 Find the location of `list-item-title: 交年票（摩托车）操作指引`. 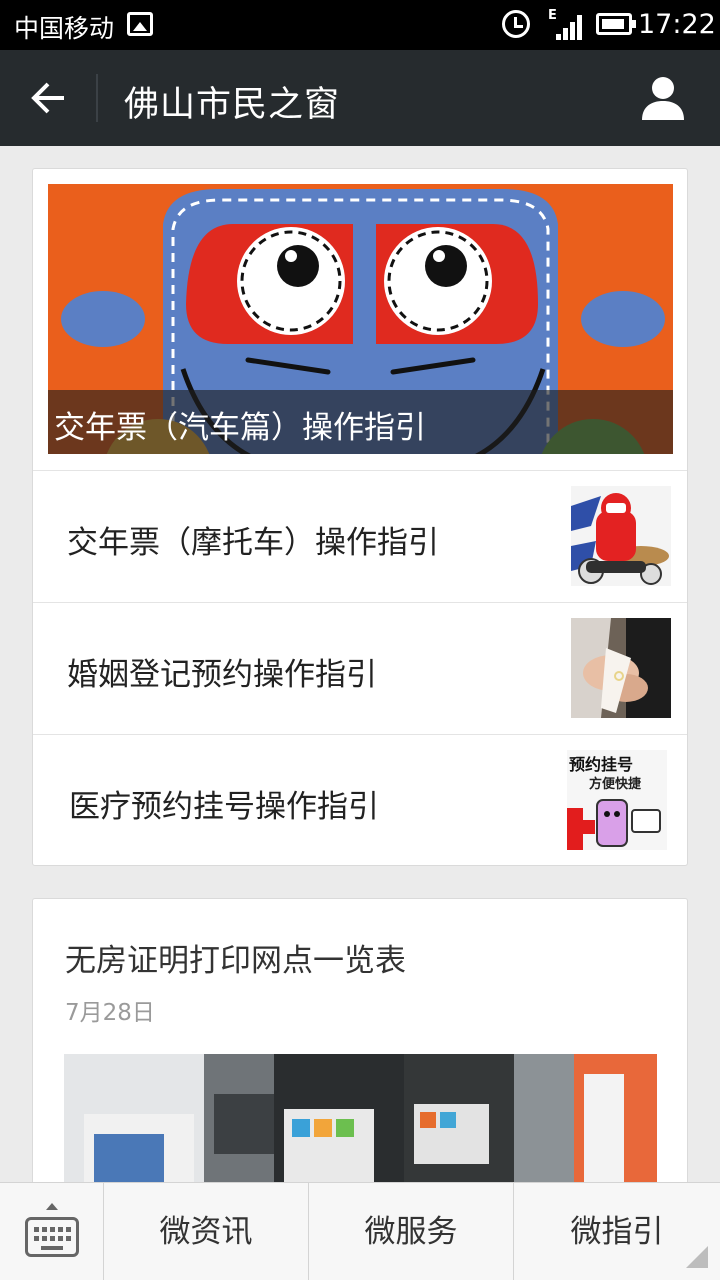

list-item-title: 交年票（摩托车）操作指引 is located at coordinates (253, 543).